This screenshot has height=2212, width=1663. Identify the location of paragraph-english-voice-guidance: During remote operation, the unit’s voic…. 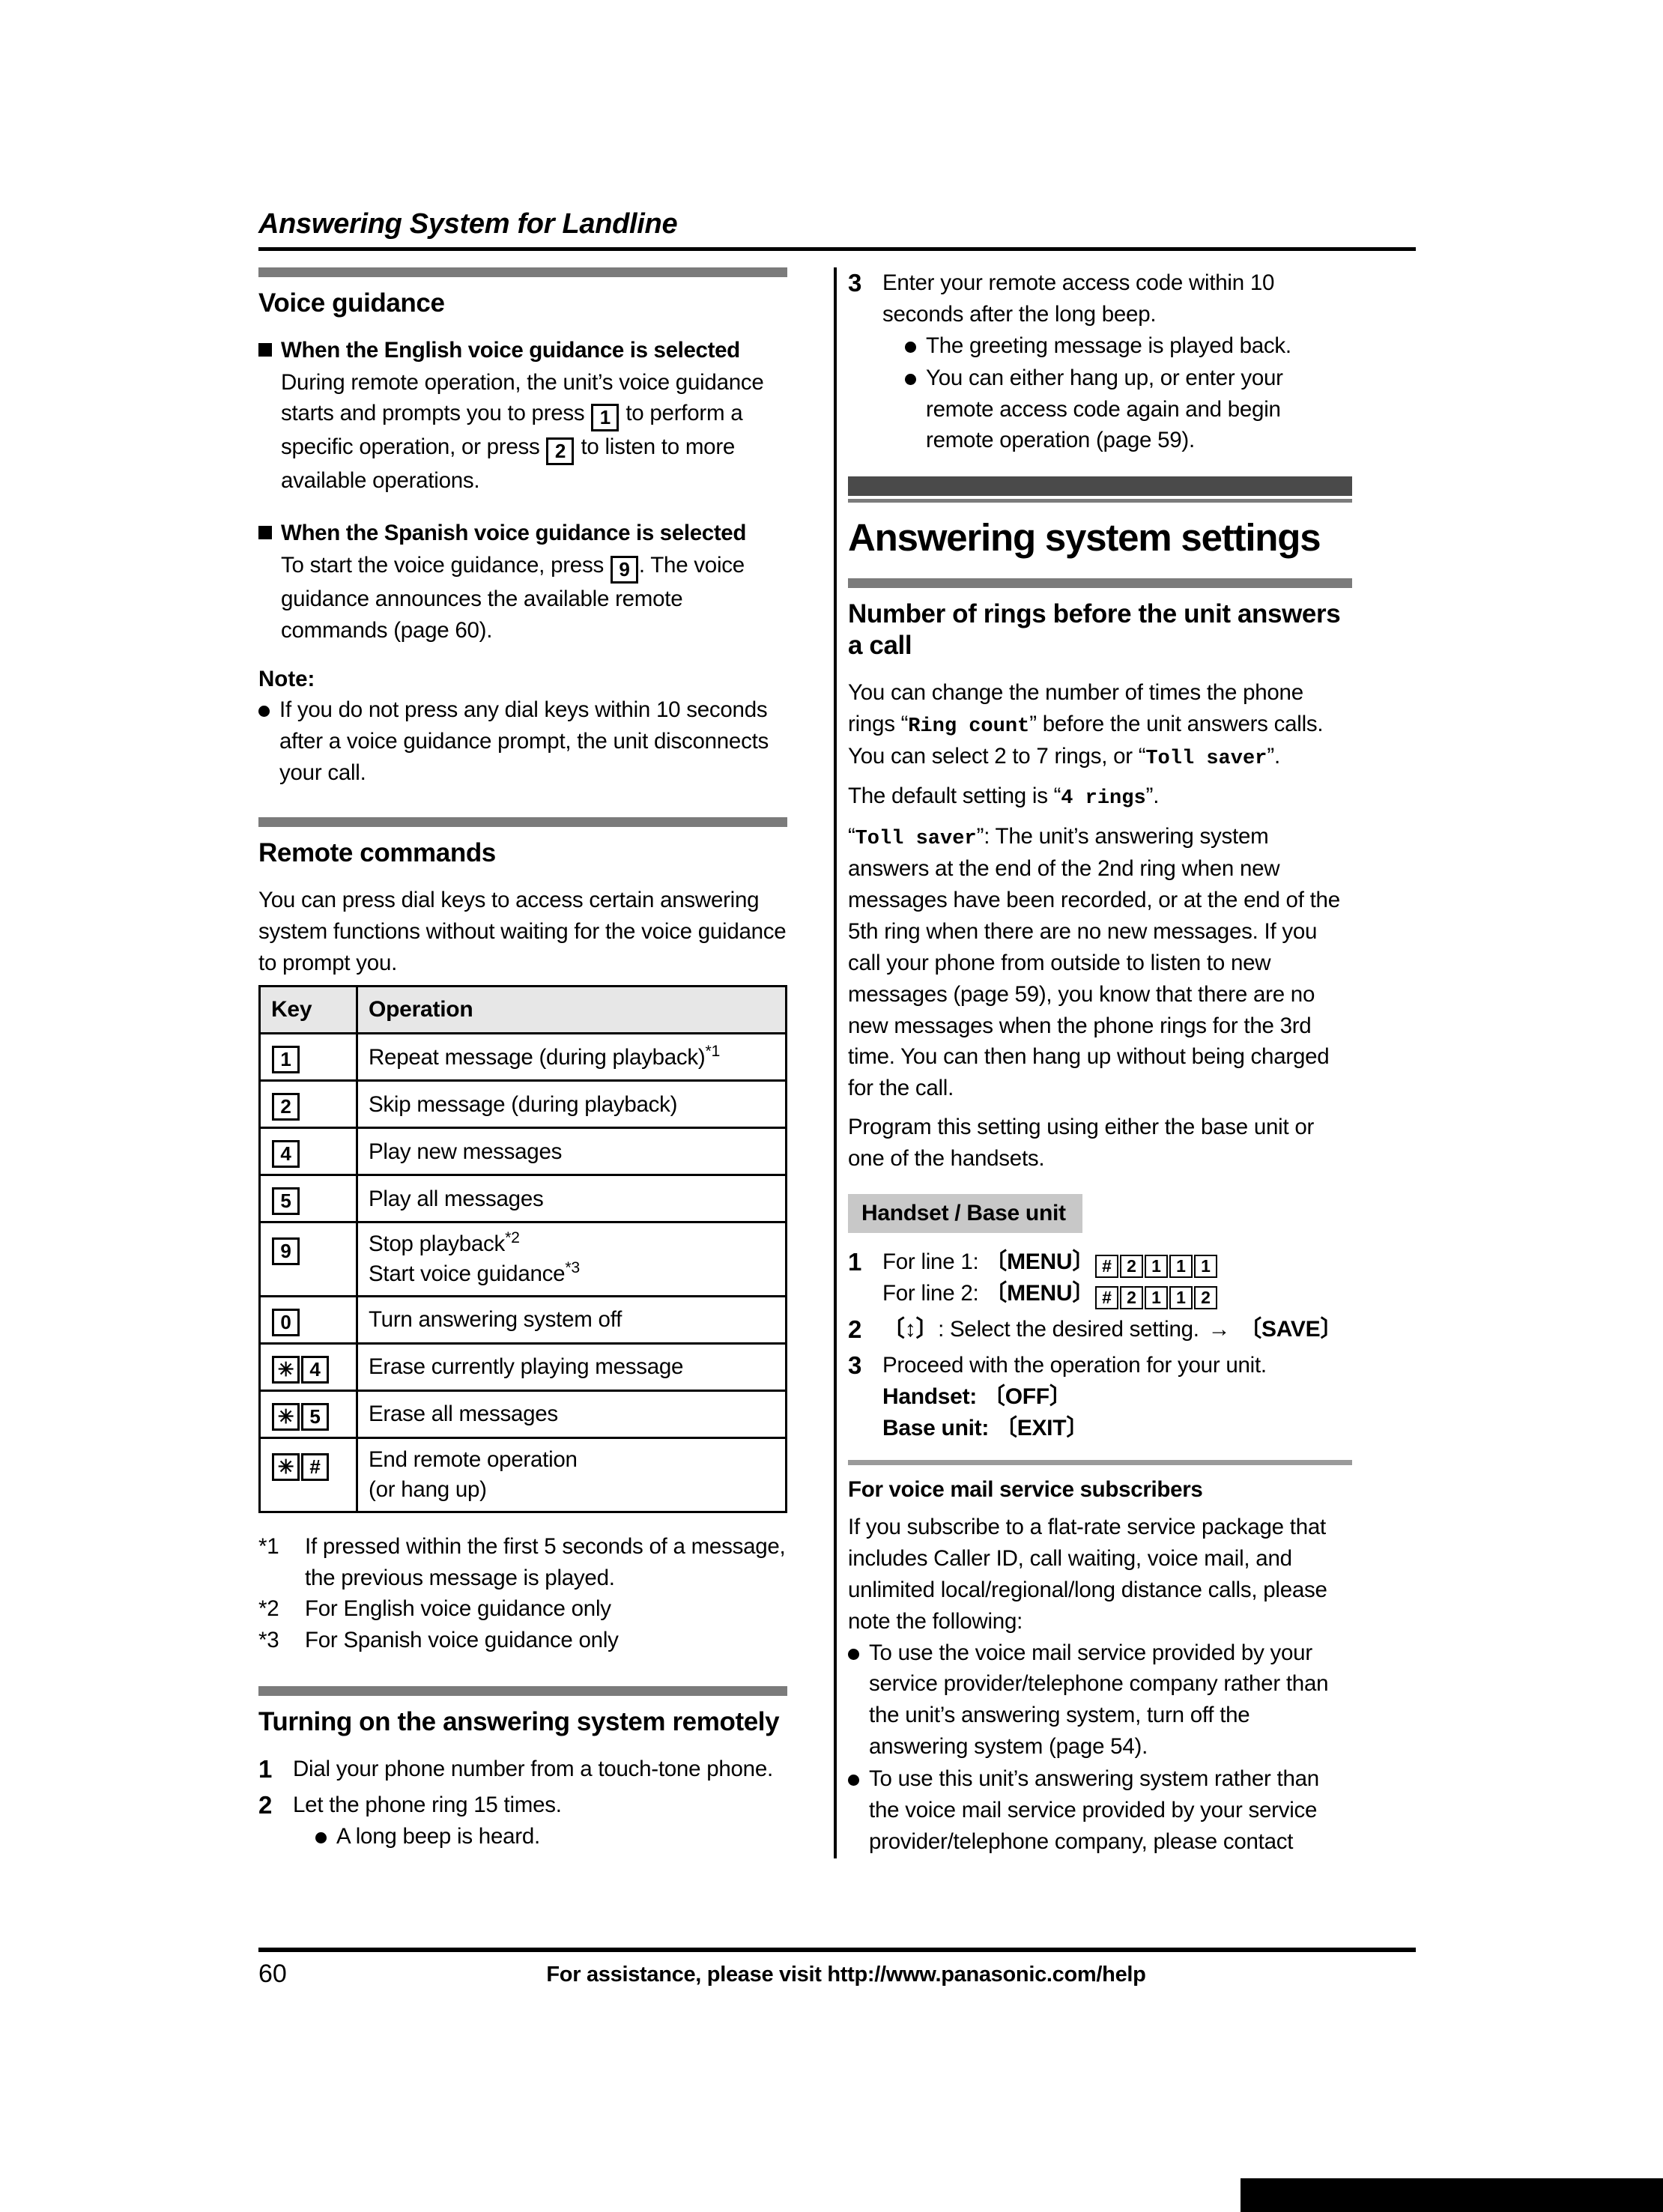
(522, 431).